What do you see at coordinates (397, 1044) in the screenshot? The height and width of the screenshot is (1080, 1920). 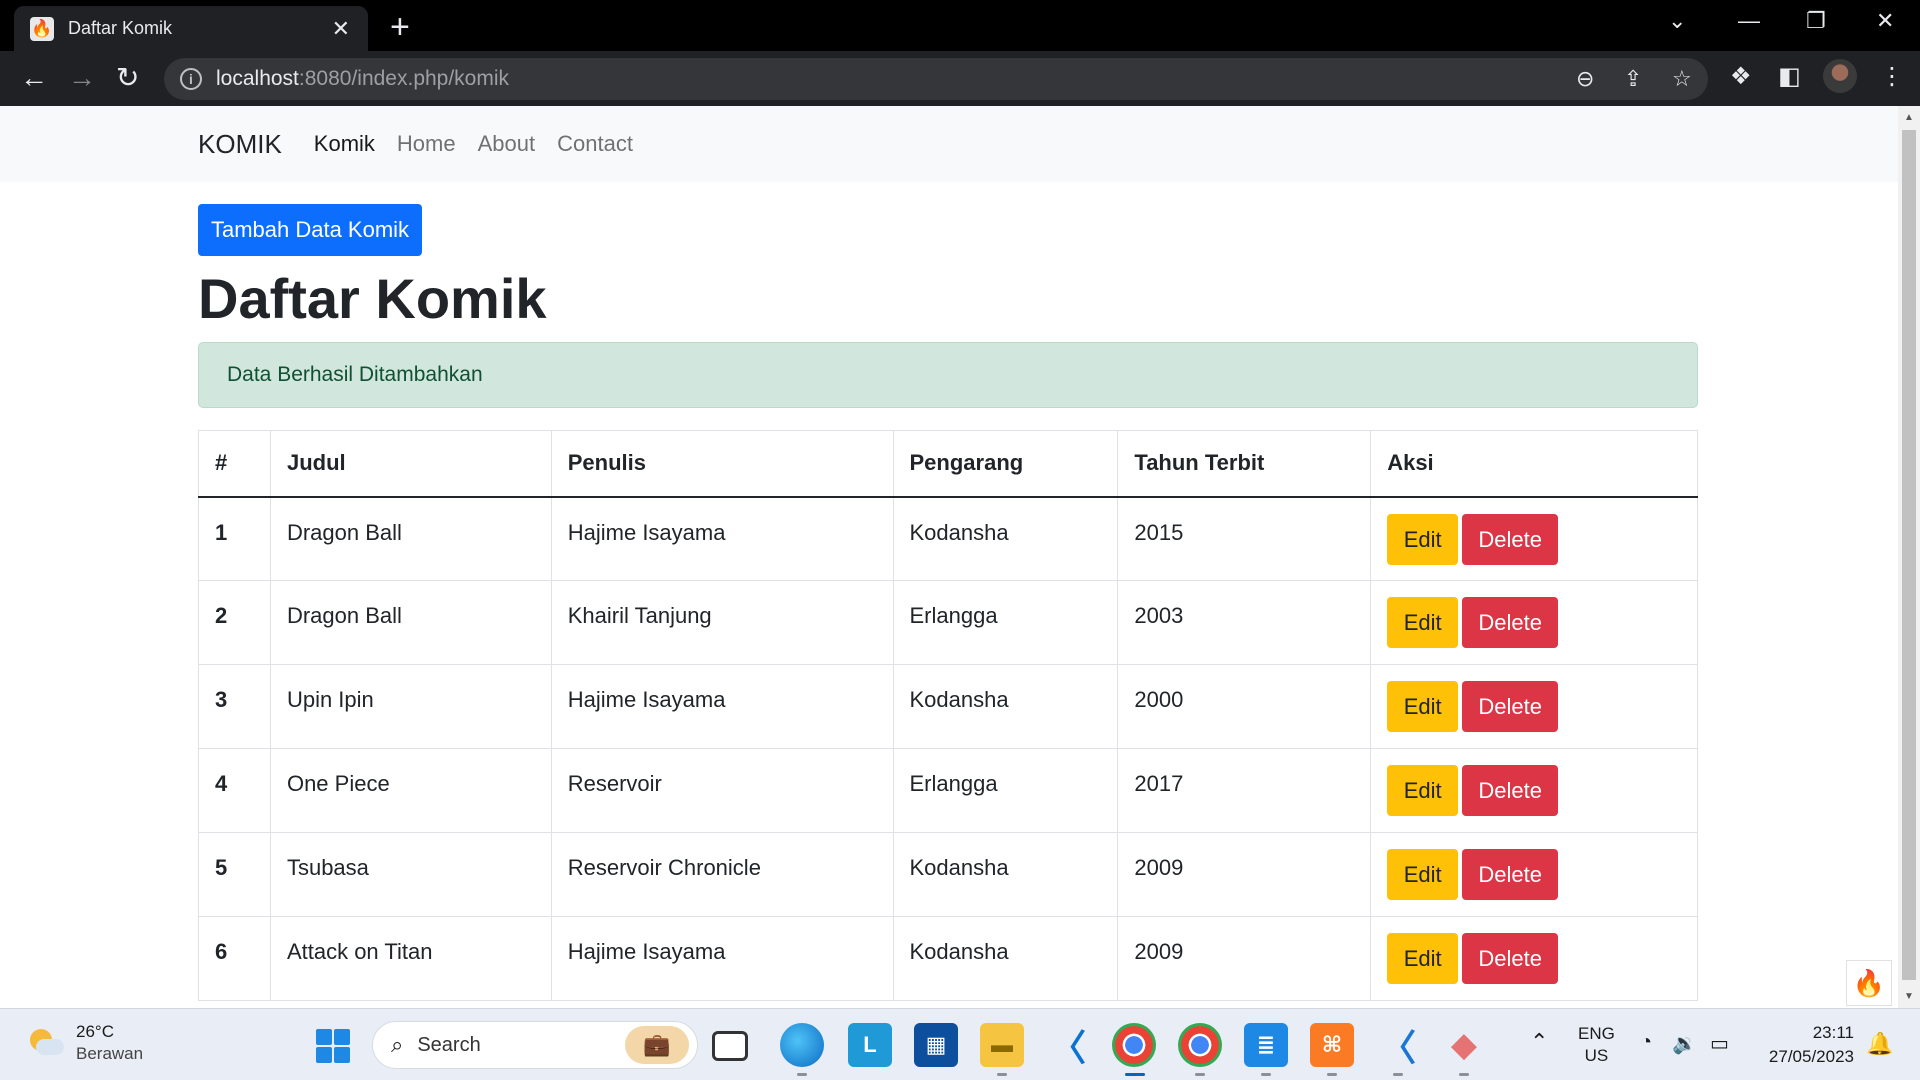 I see `search-icon: ⌕` at bounding box center [397, 1044].